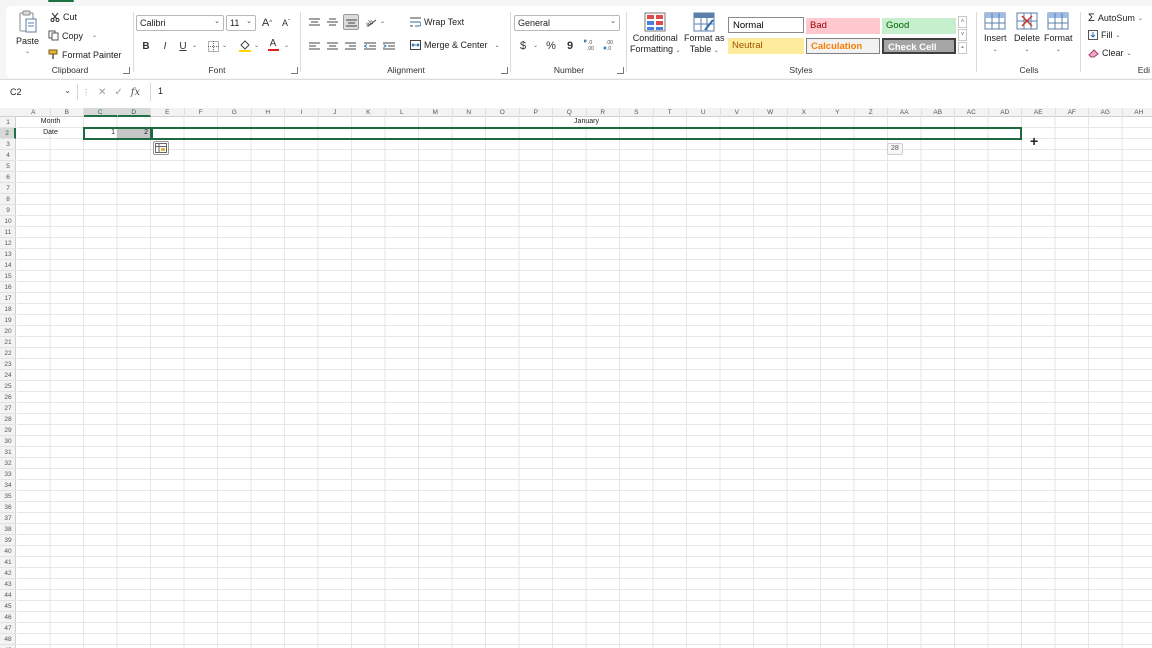  Describe the element at coordinates (8, 540) in the screenshot. I see `row-header-39: 39` at that location.